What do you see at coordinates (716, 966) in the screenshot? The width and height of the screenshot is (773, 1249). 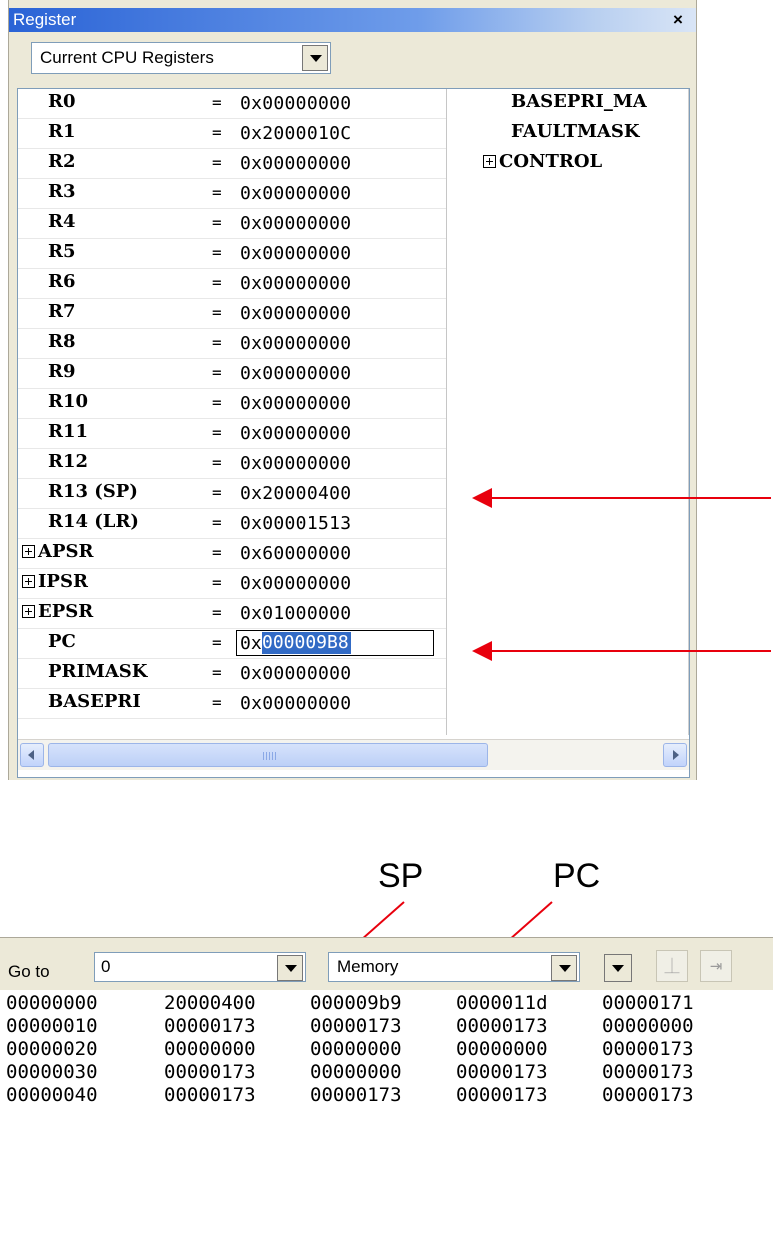 I see `run-to-icon-button: ⇥` at bounding box center [716, 966].